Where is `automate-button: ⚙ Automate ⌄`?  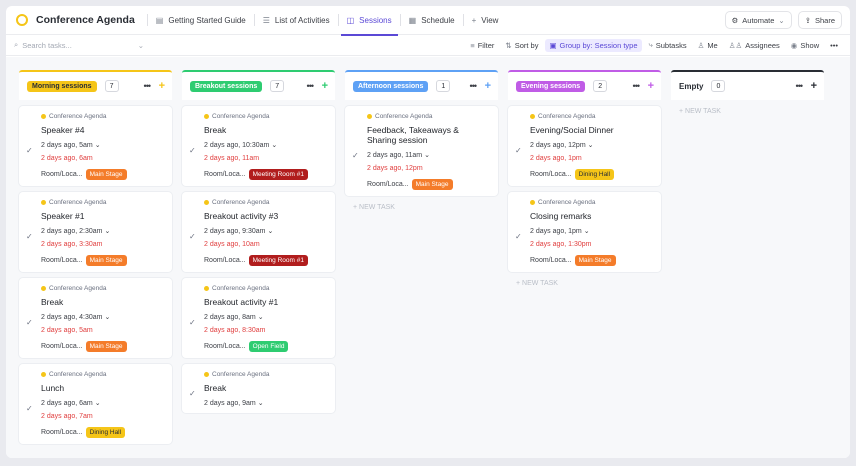 automate-button: ⚙ Automate ⌄ is located at coordinates (758, 20).